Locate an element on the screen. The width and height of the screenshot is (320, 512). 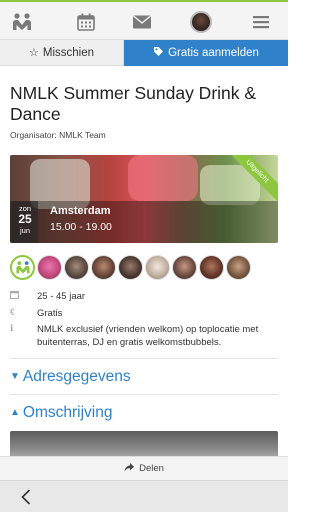
join-free-button: Gratis aanmelden is located at coordinates (206, 53).